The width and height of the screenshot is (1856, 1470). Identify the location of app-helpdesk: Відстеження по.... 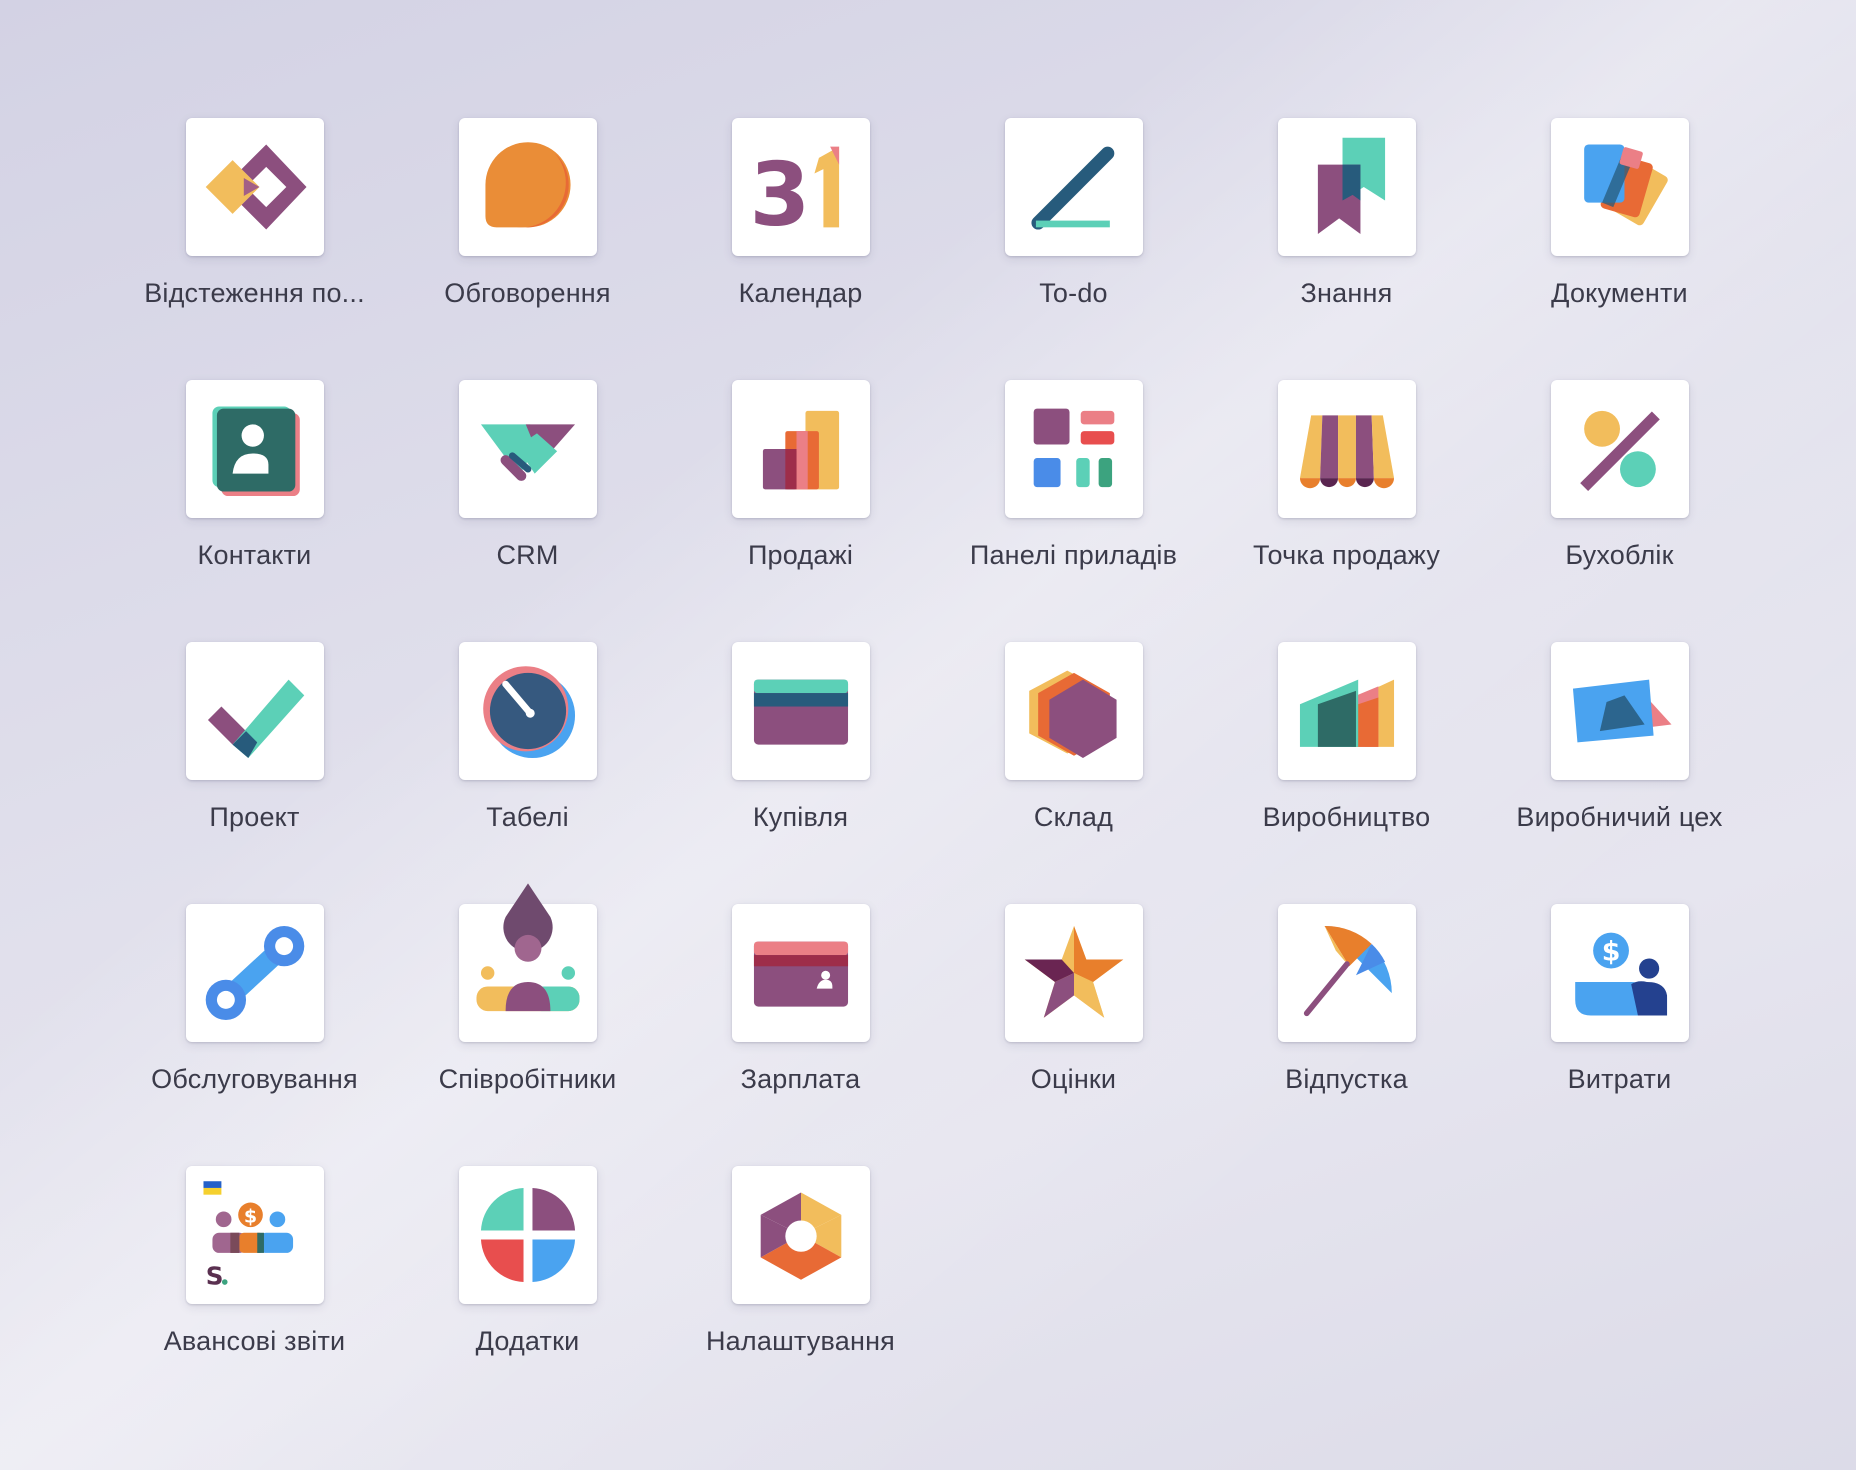
(254, 249).